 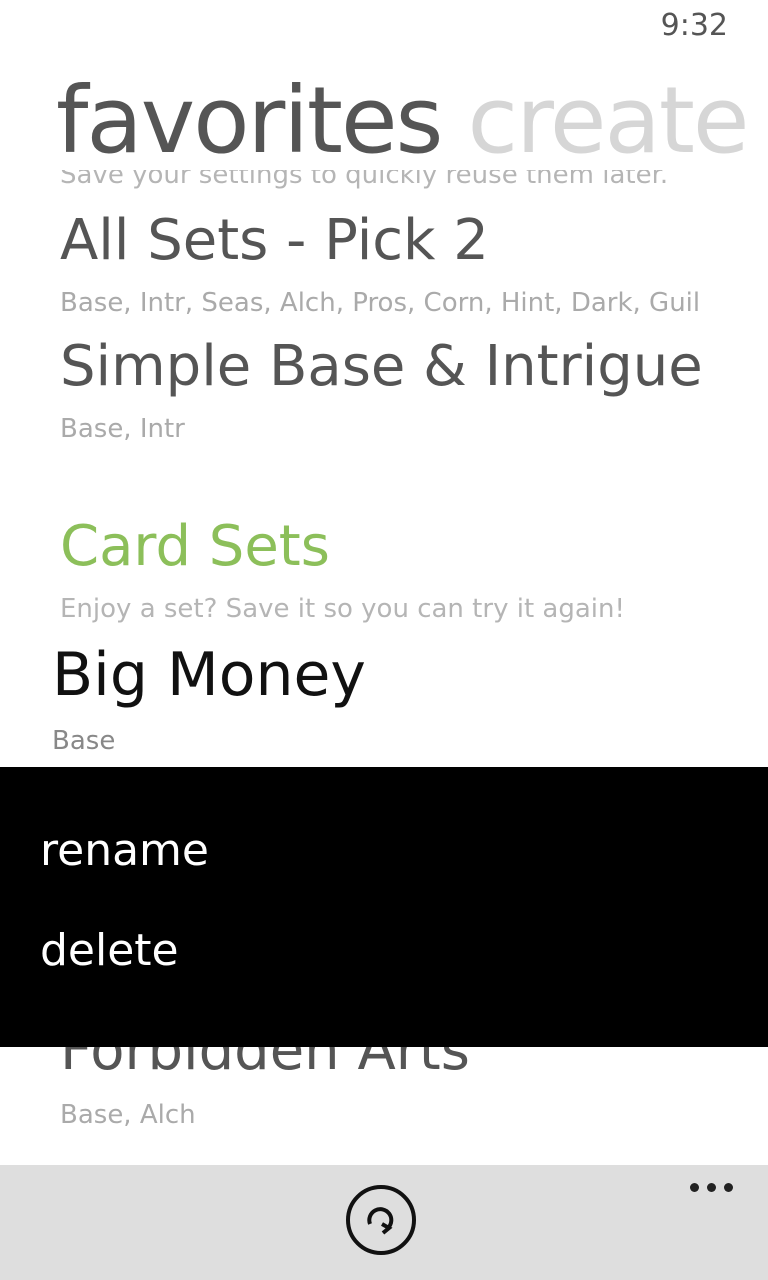 I want to click on status-time: 9:32, so click(x=694, y=25).